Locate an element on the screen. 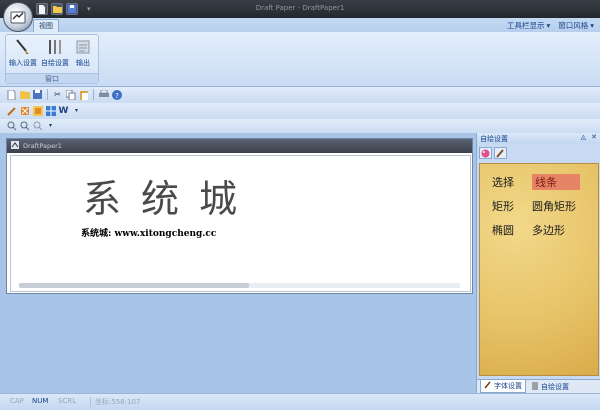 The width and height of the screenshot is (600, 410). ribbon-tab-row: 视图 工具栏显示 ▾ 窗口风格 ▾ is located at coordinates (300, 25).